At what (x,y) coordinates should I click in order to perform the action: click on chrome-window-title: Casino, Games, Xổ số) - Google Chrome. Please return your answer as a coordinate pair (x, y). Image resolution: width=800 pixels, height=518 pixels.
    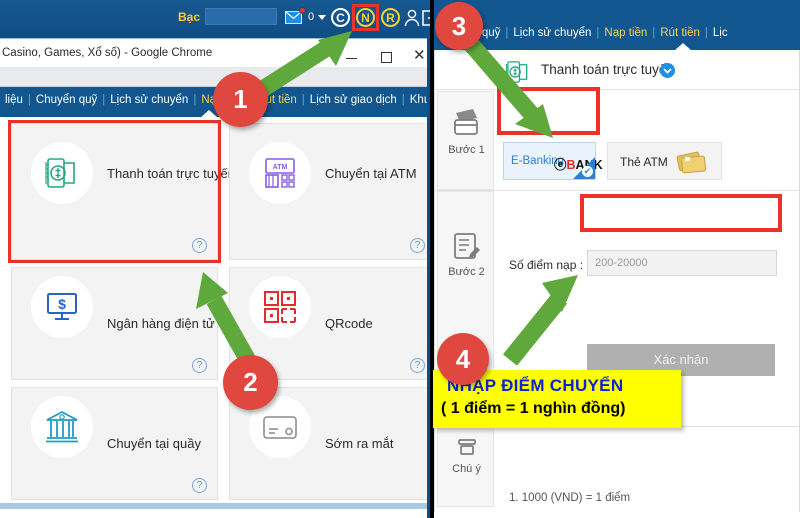
    Looking at the image, I should click on (107, 53).